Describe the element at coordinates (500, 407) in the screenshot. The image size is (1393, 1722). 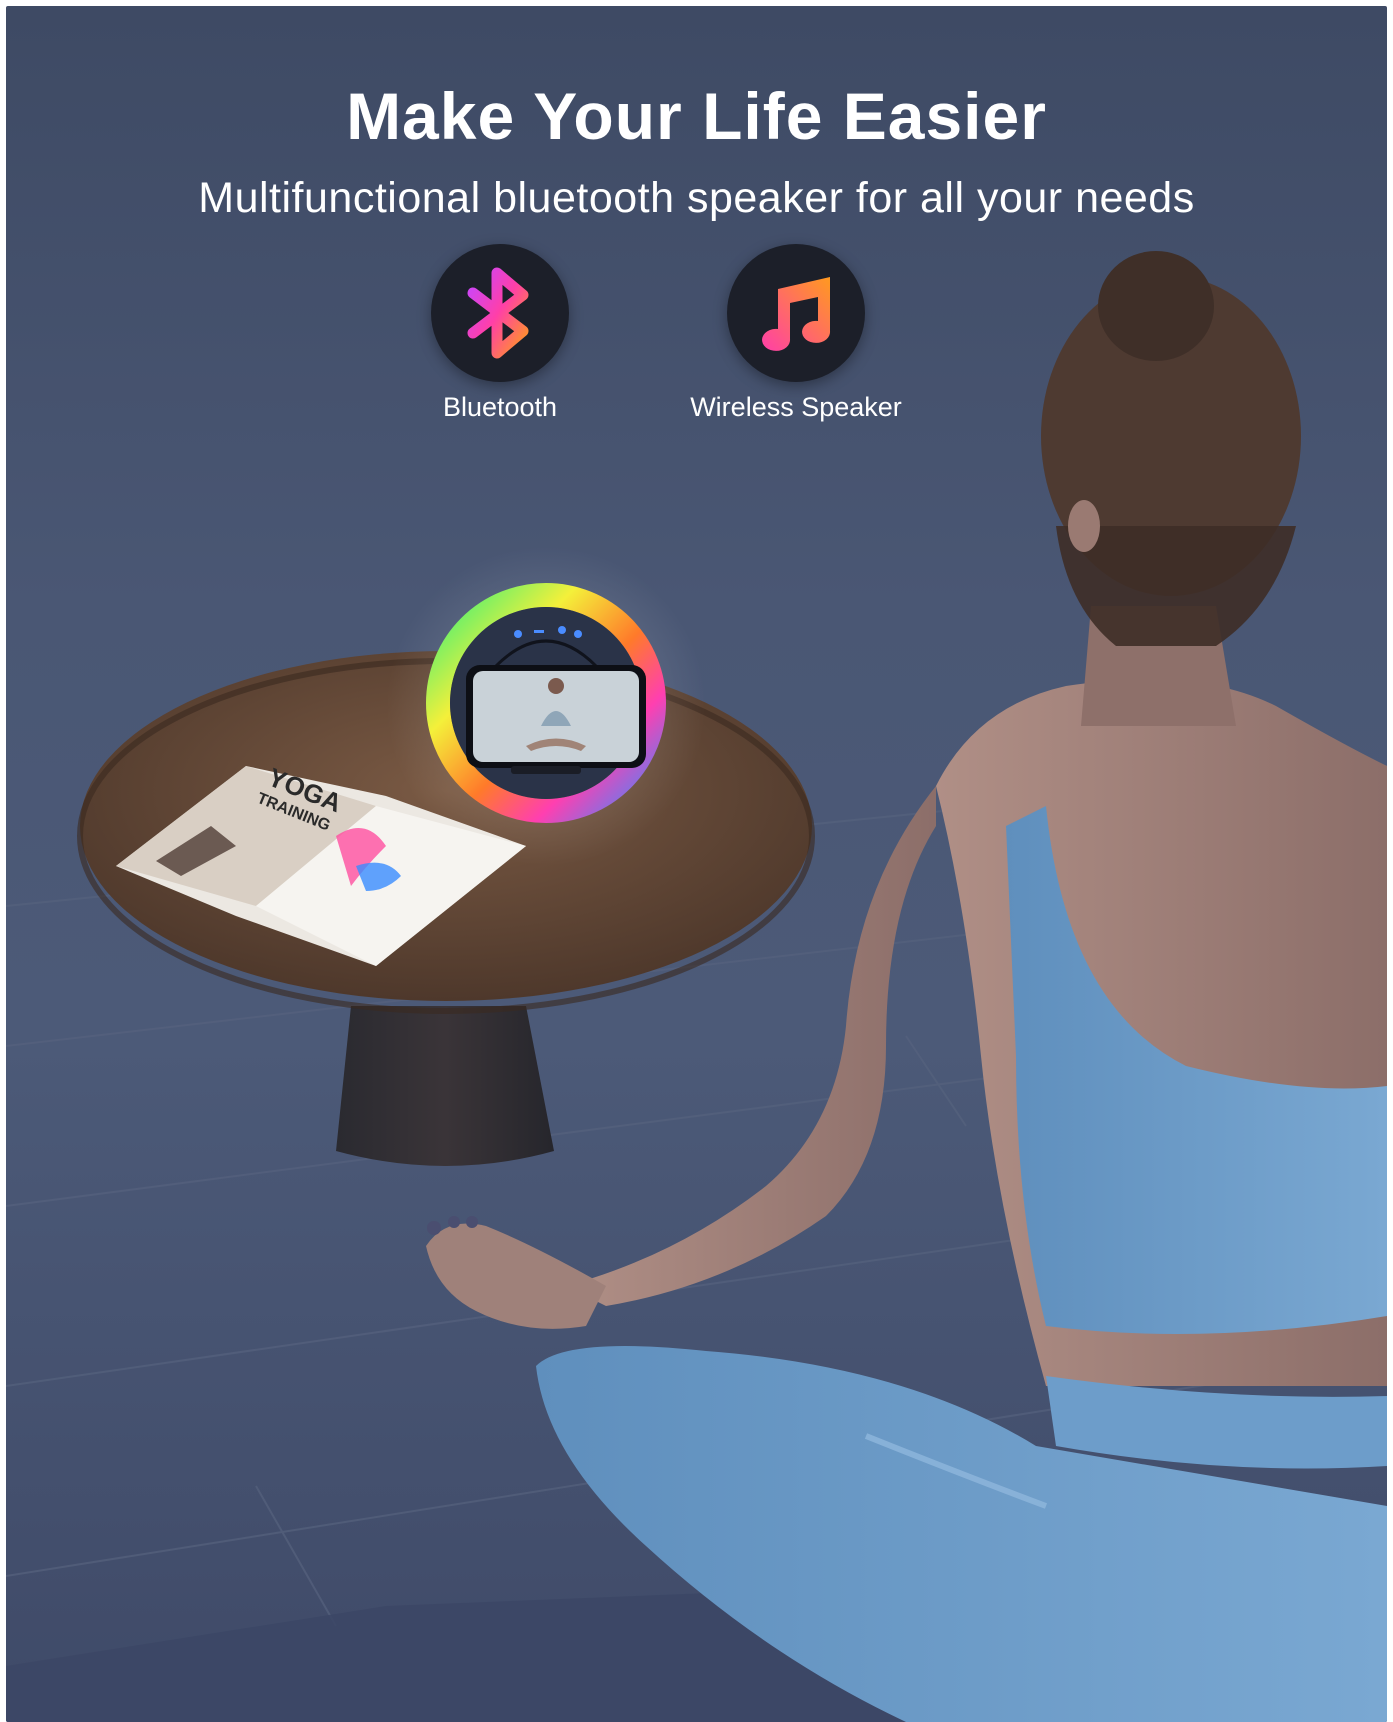
I see `feature-label: Bluetooth` at that location.